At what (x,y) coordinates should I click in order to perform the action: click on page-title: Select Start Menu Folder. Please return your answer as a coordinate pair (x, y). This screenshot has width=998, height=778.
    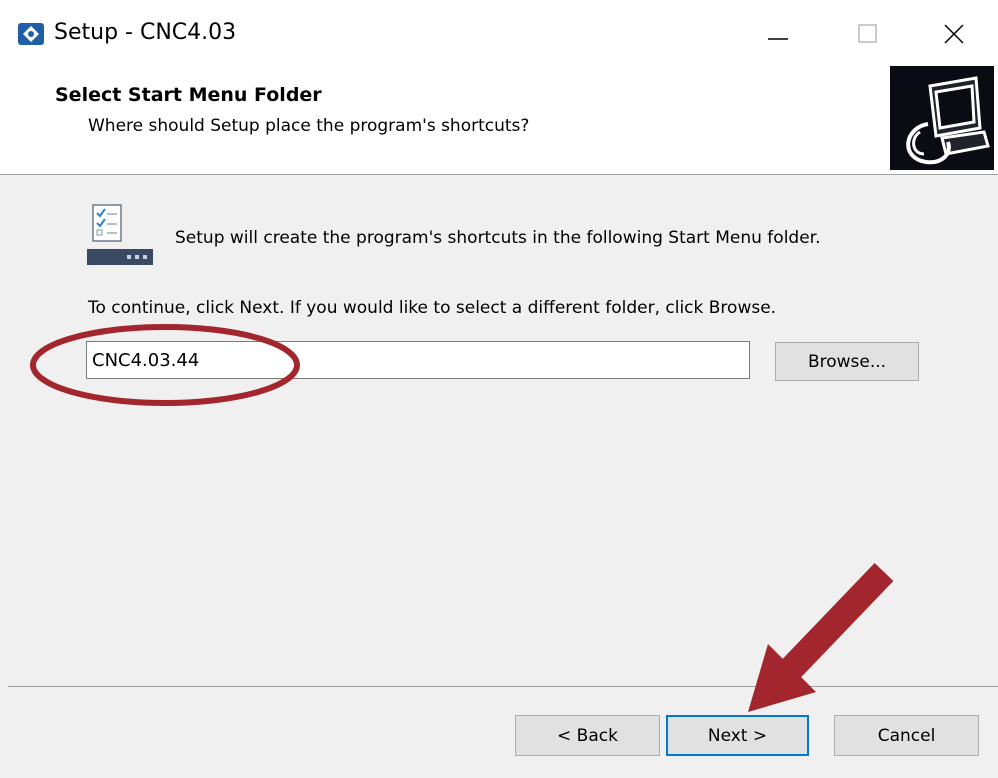
    Looking at the image, I should click on (188, 95).